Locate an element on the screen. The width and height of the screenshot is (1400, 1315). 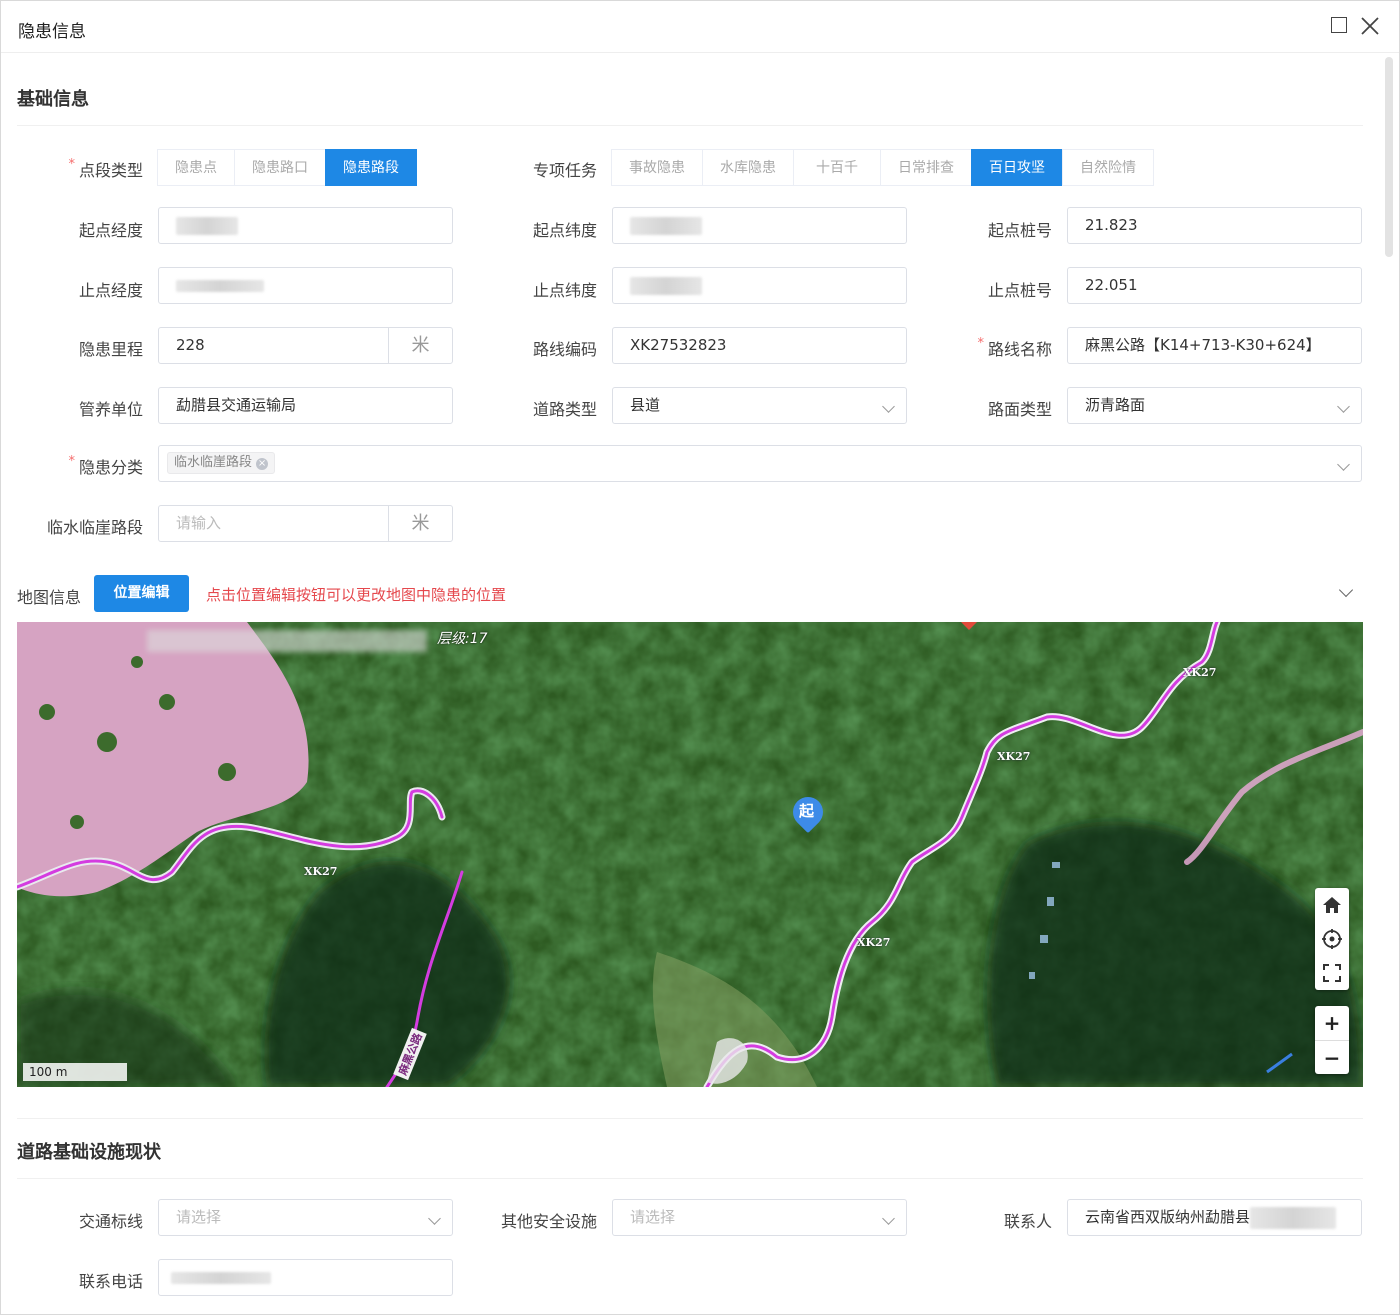
home-button is located at coordinates (1332, 905).